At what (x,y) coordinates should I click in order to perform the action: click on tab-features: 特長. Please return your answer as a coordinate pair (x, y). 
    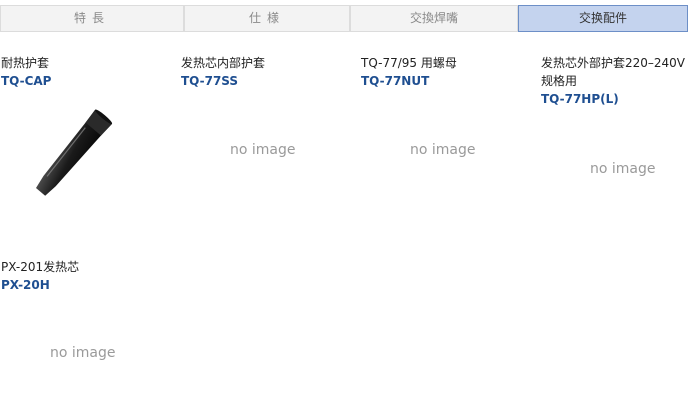
    Looking at the image, I should click on (92, 18).